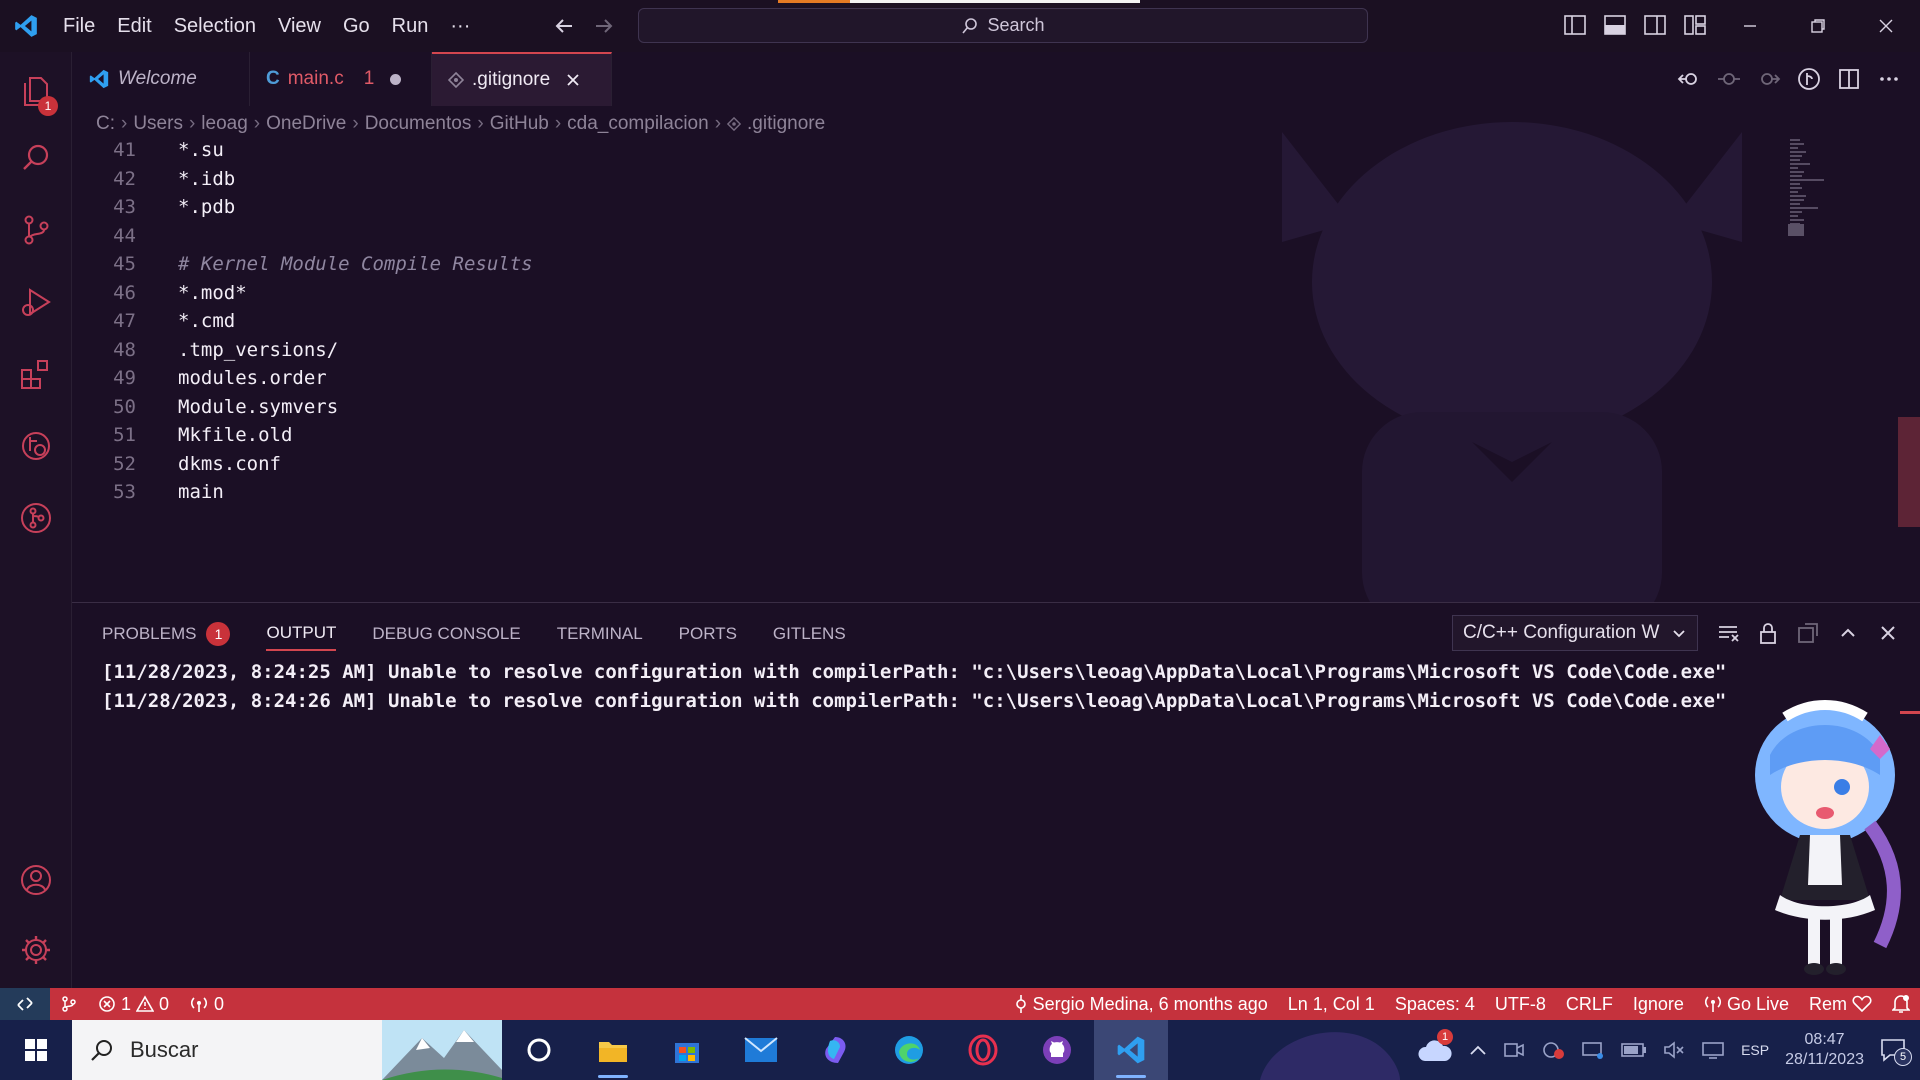  What do you see at coordinates (1615, 25) in the screenshot?
I see `toggle-panel-icon` at bounding box center [1615, 25].